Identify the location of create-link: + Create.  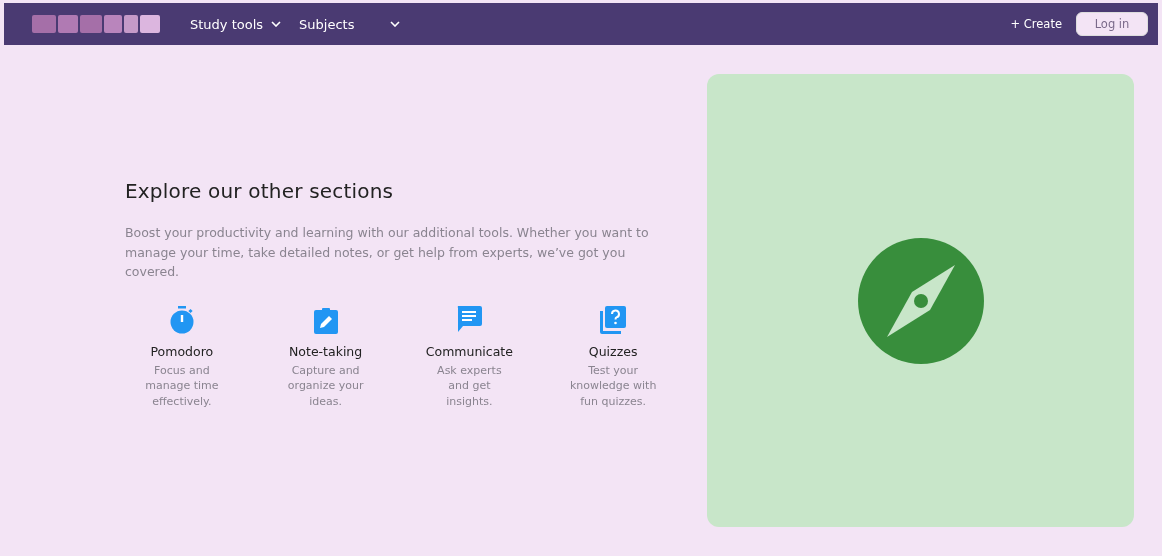
(1036, 24).